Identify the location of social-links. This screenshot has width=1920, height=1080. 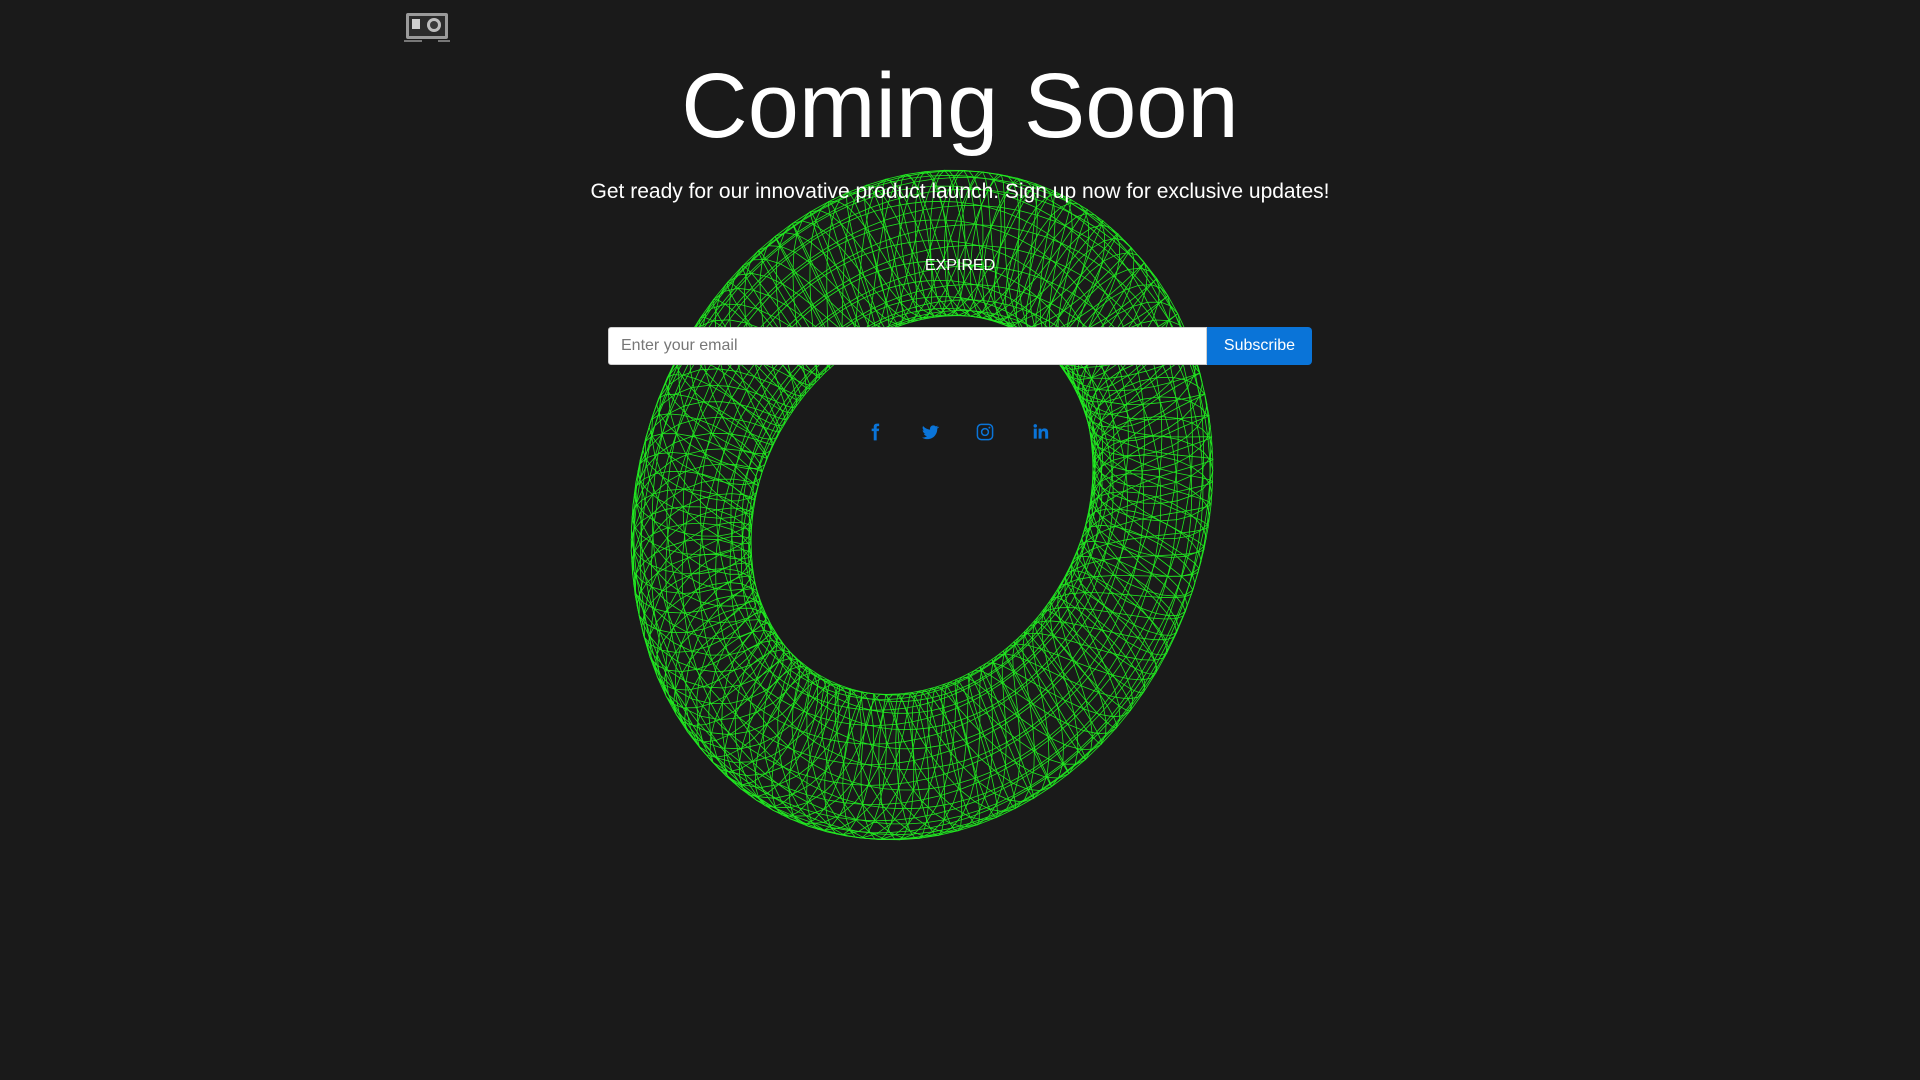
(957, 432).